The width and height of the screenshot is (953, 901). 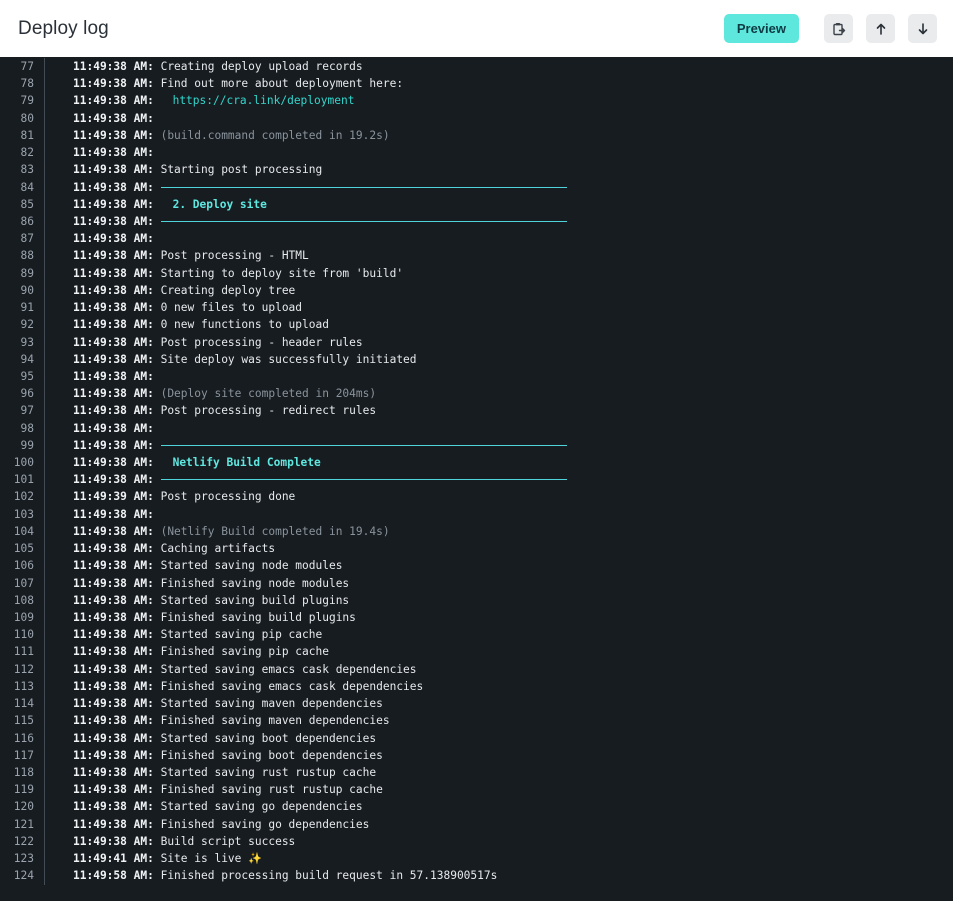 I want to click on log-line: 103 11:49:38 AM:, so click(x=476, y=514).